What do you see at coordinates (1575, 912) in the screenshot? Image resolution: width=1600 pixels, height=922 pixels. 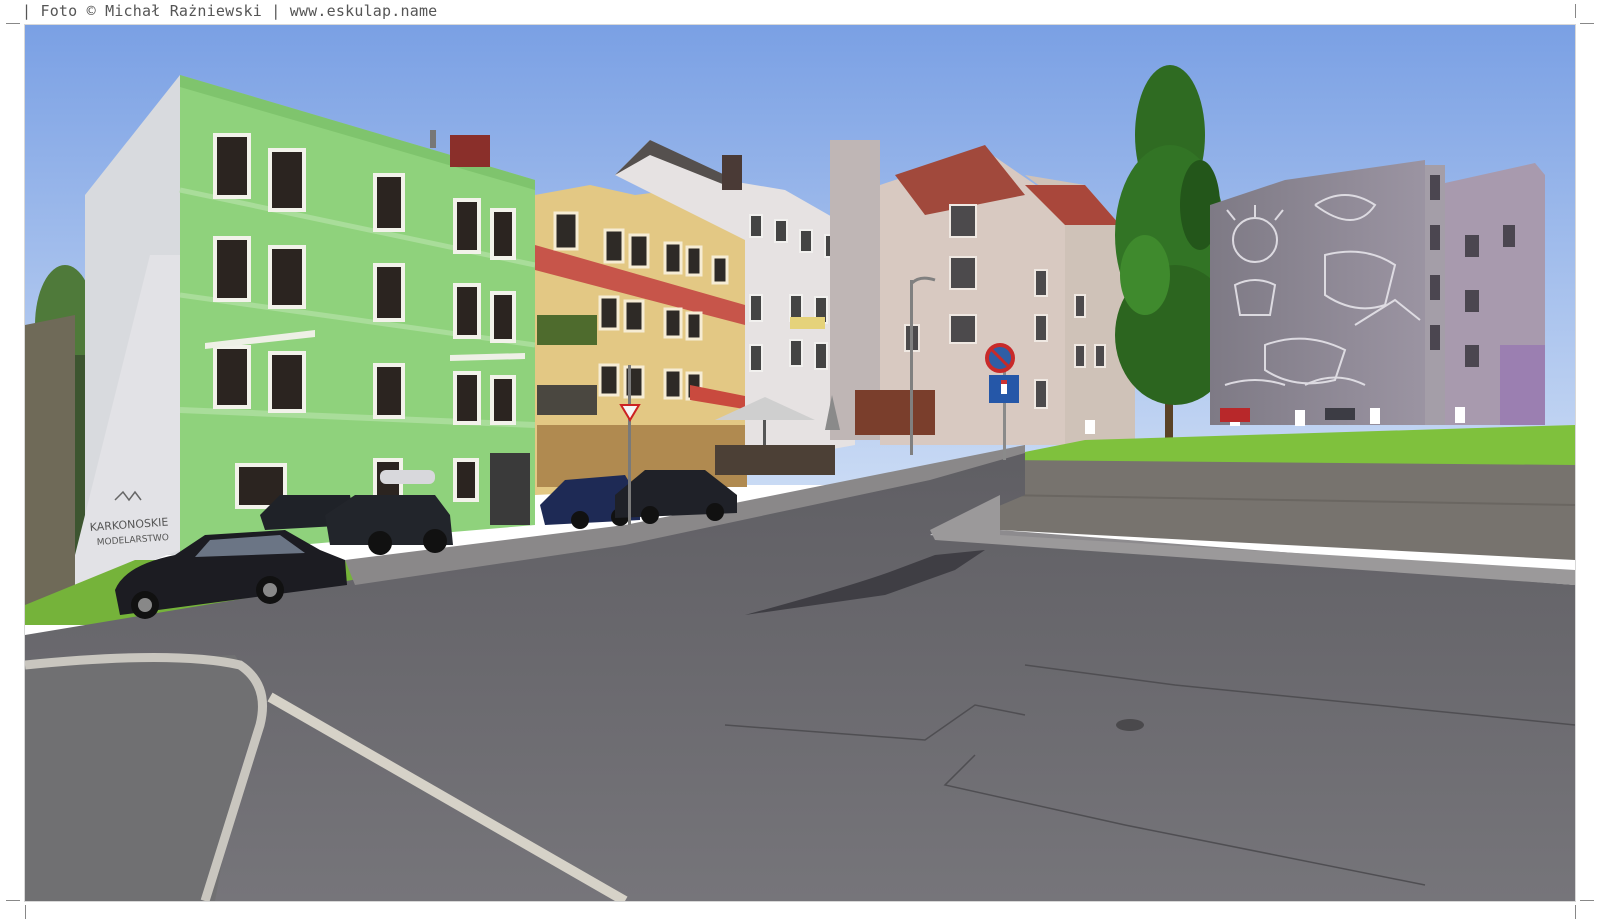 I see `crop-mark-bottom-right-v` at bounding box center [1575, 912].